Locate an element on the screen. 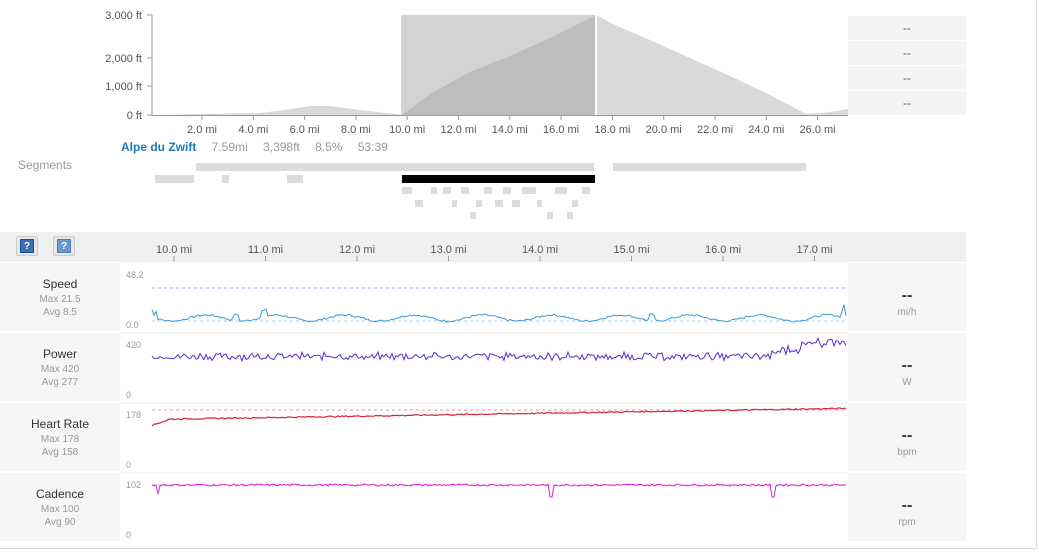 The height and width of the screenshot is (552, 1039). speed-axis-top: 48.2 is located at coordinates (135, 275).